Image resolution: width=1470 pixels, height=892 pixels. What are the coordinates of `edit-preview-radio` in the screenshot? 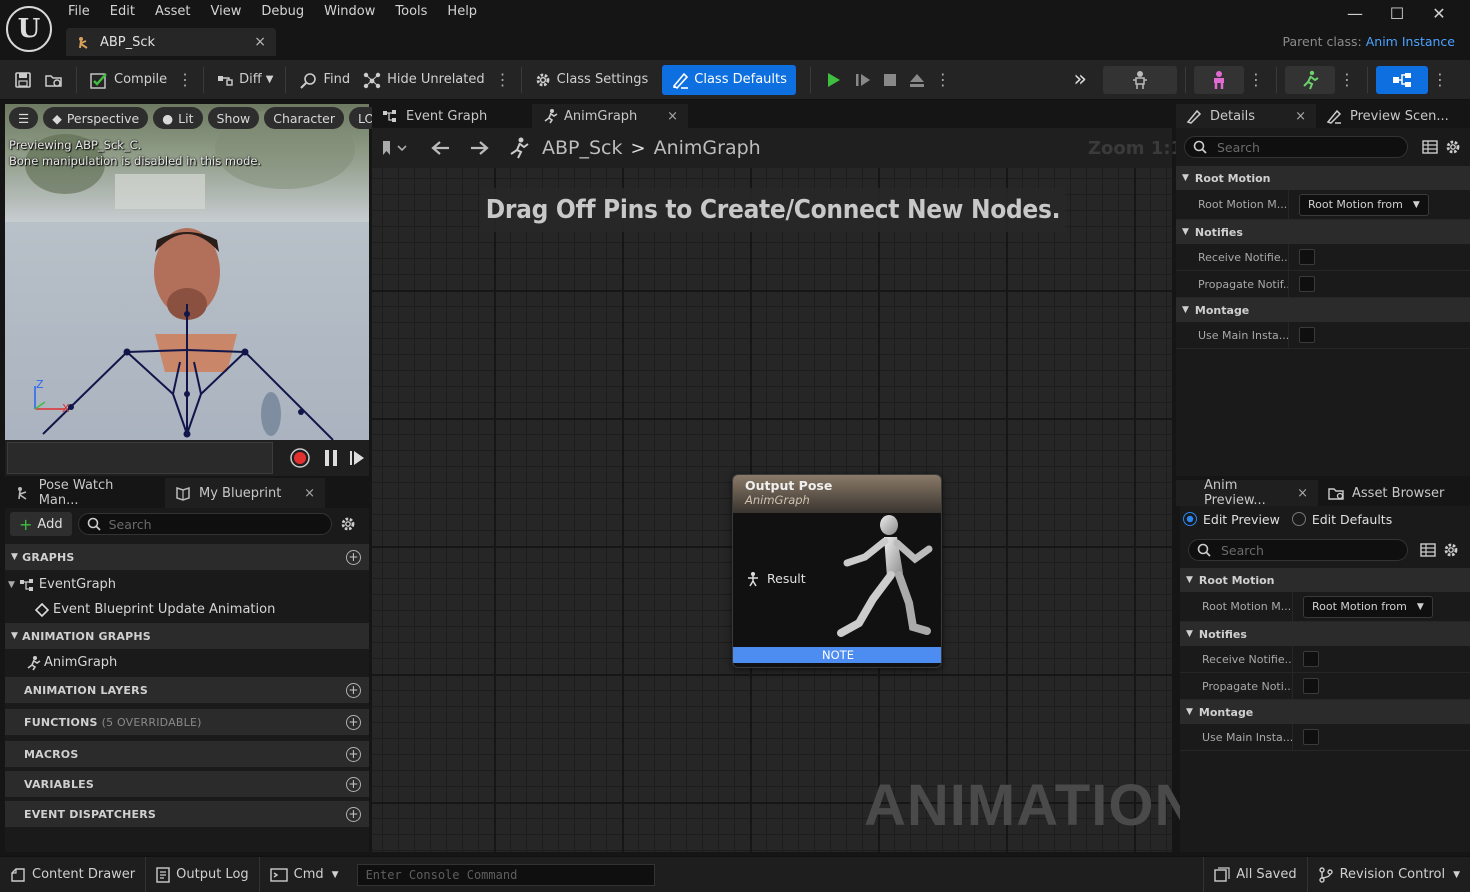 It's located at (1190, 519).